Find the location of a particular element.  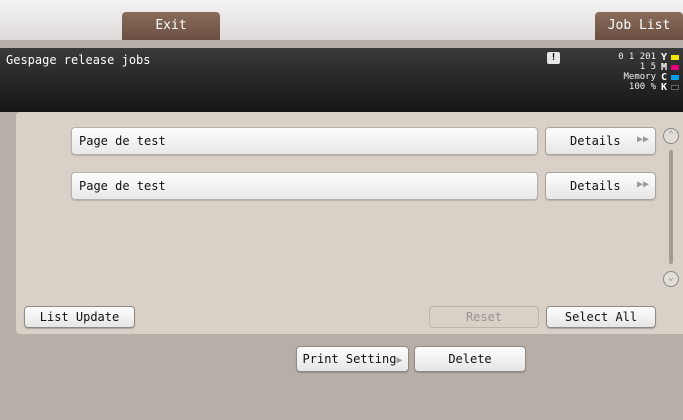

toner-bar-yellow is located at coordinates (675, 57).